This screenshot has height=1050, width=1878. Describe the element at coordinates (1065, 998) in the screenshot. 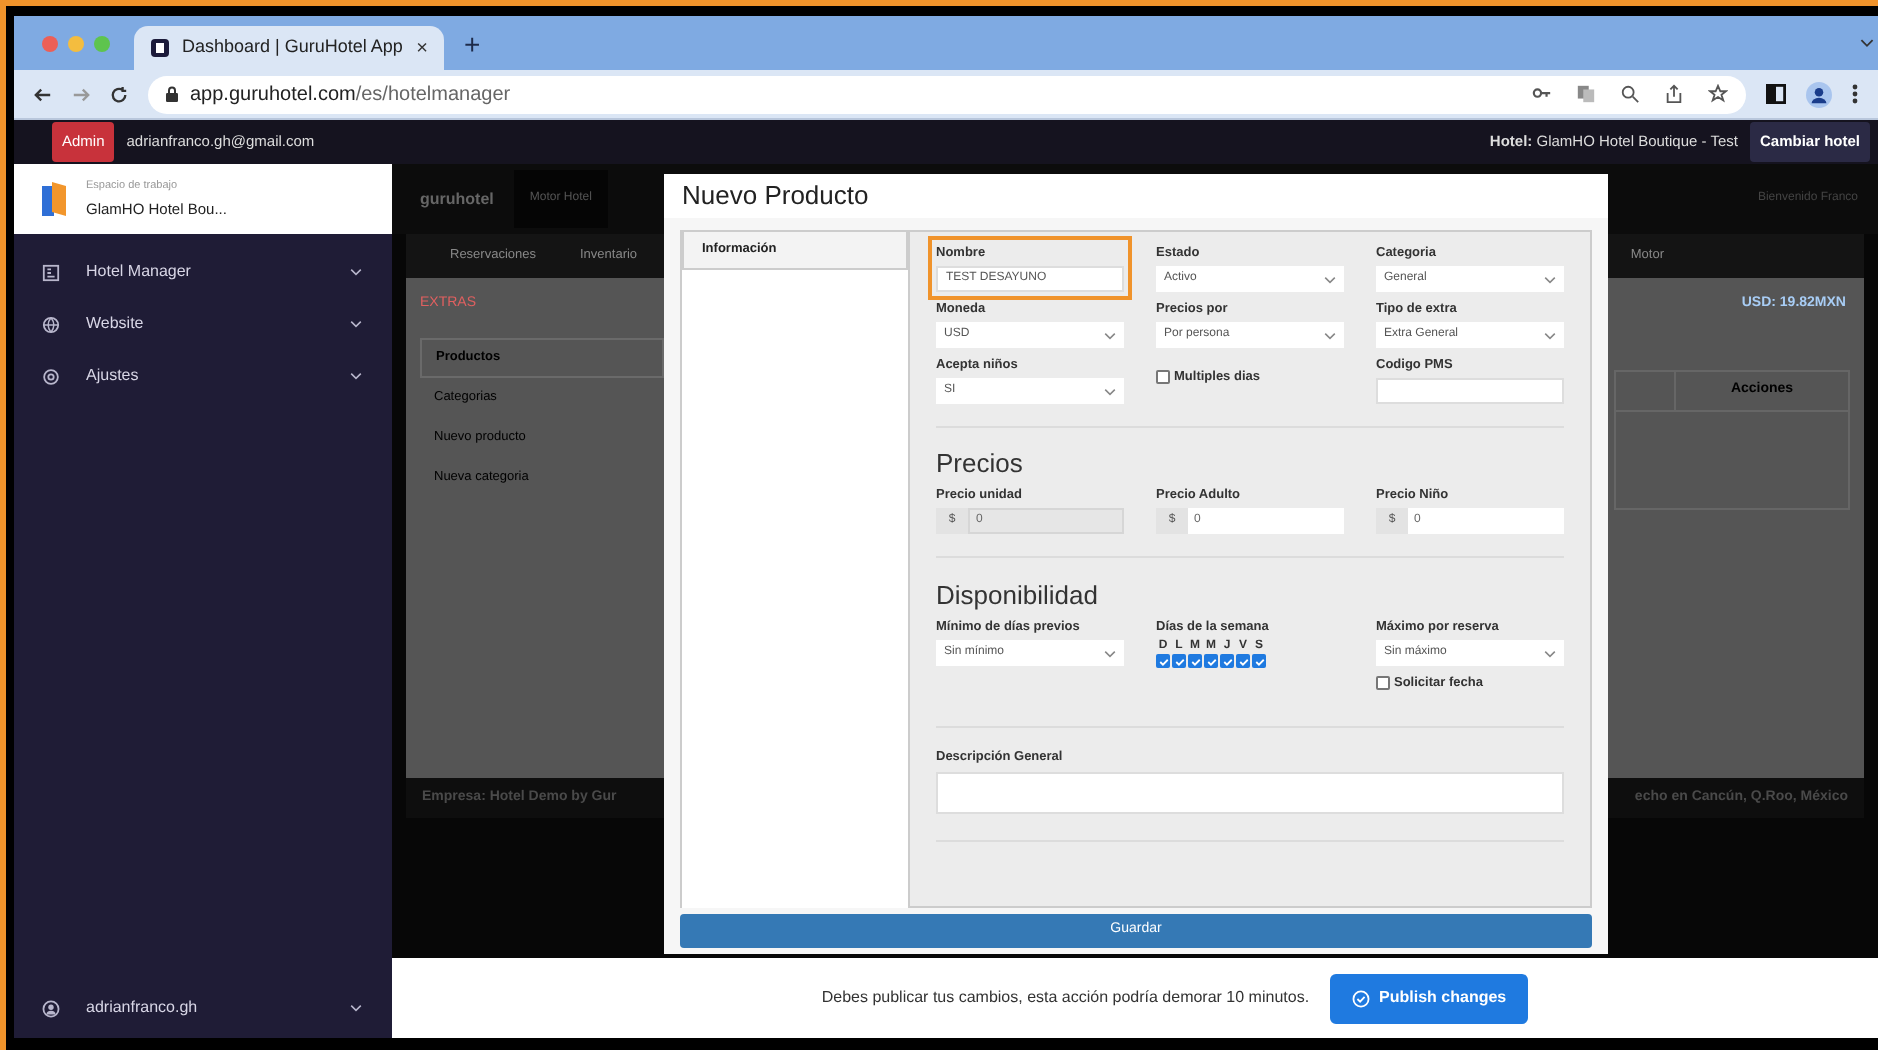

I see `publish-message: Debes publicar tus cambios, esta acción podría demorar 10 minutos.` at that location.